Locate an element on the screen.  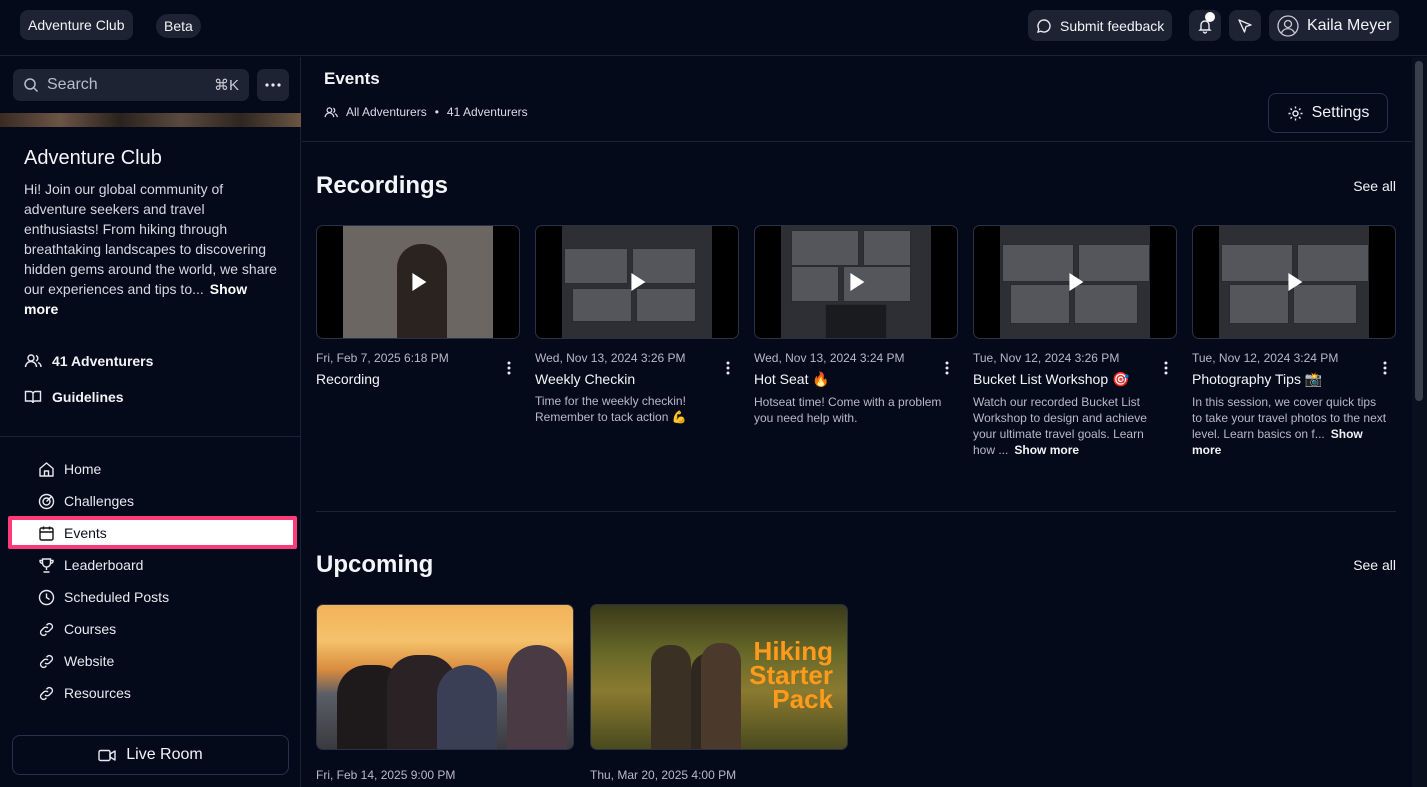
more-options-button is located at coordinates (273, 85).